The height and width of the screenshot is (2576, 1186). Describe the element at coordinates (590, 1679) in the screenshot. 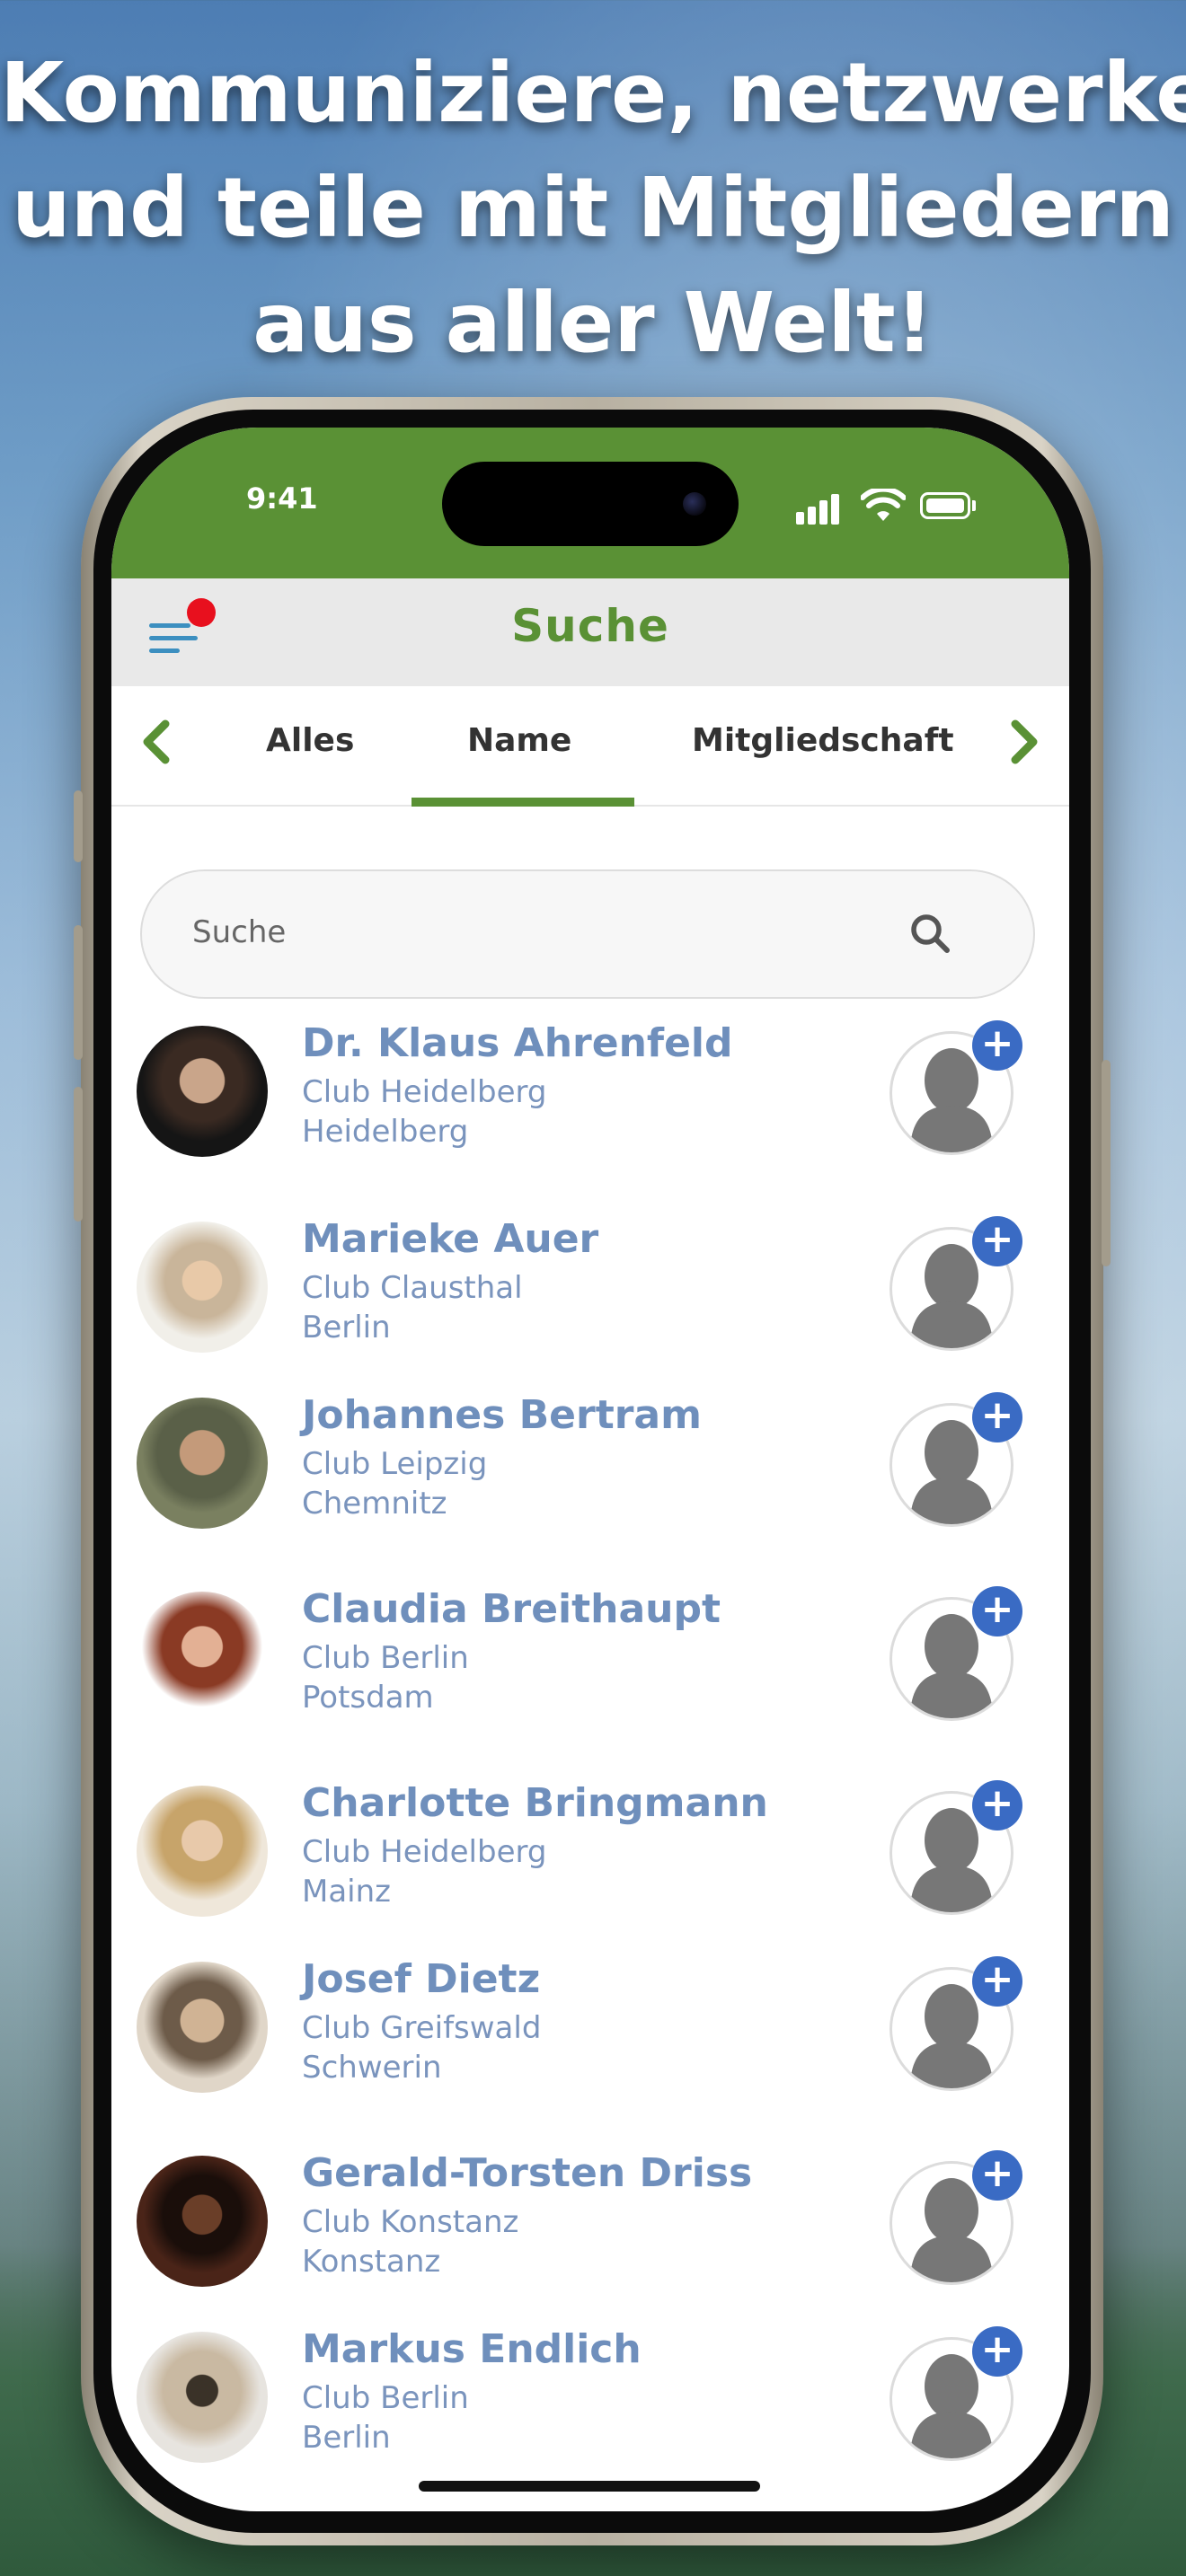

I see `member-row: Claudia Breithaupt Club Berlin Potsdam +` at that location.